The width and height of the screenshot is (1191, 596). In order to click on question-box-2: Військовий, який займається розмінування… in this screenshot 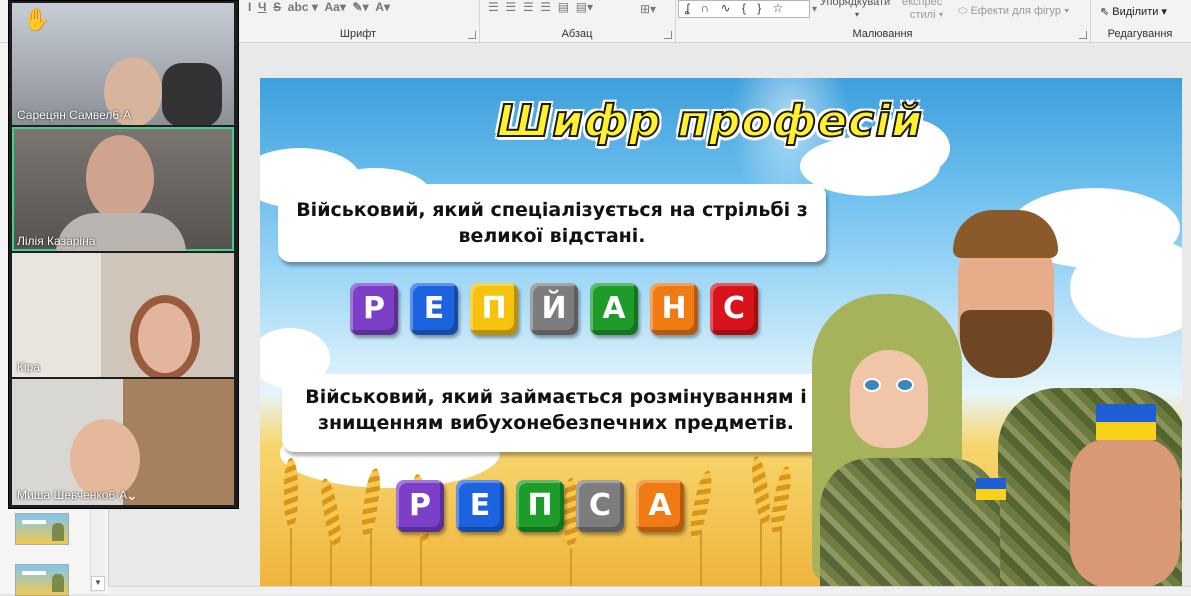, I will do `click(556, 413)`.